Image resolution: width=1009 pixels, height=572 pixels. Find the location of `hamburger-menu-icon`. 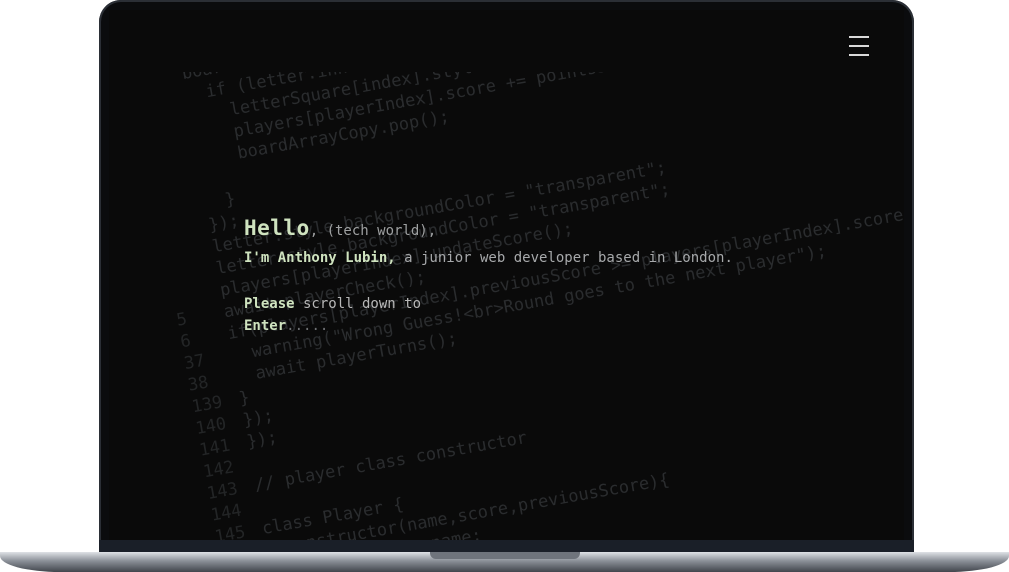

hamburger-menu-icon is located at coordinates (859, 46).